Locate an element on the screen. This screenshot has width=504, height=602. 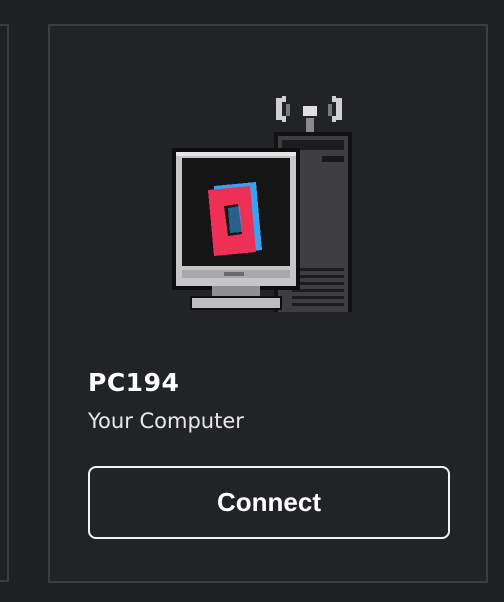
device-subtitle: Your Computer is located at coordinates (166, 421).